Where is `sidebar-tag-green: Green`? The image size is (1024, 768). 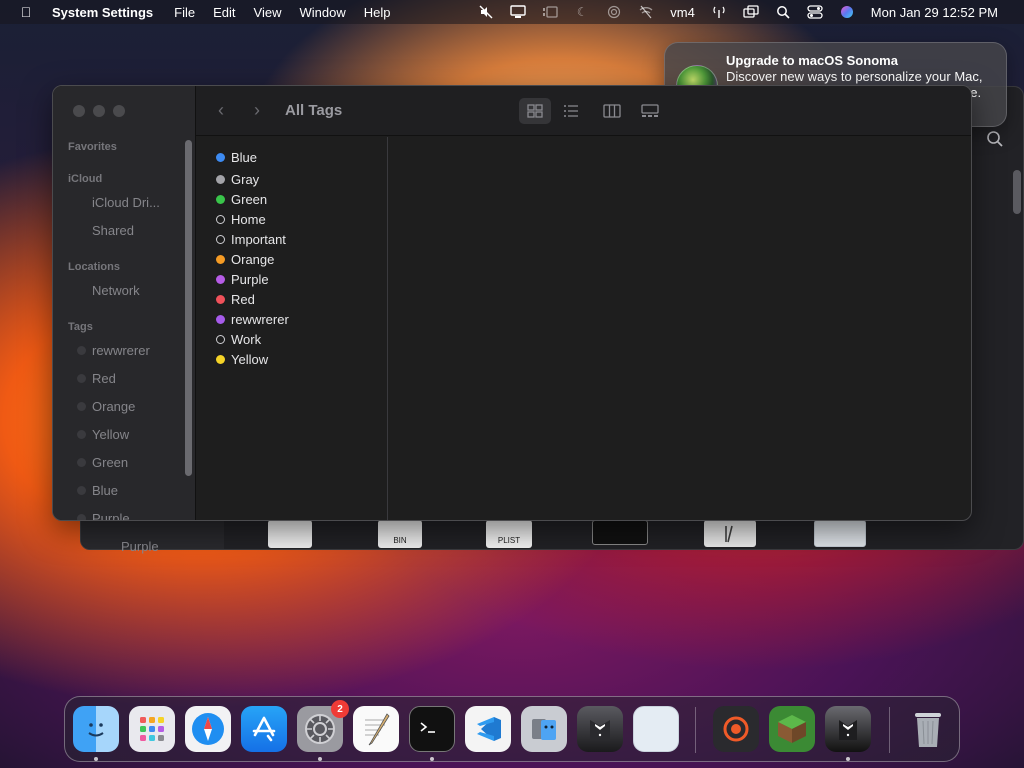 sidebar-tag-green: Green is located at coordinates (103, 462).